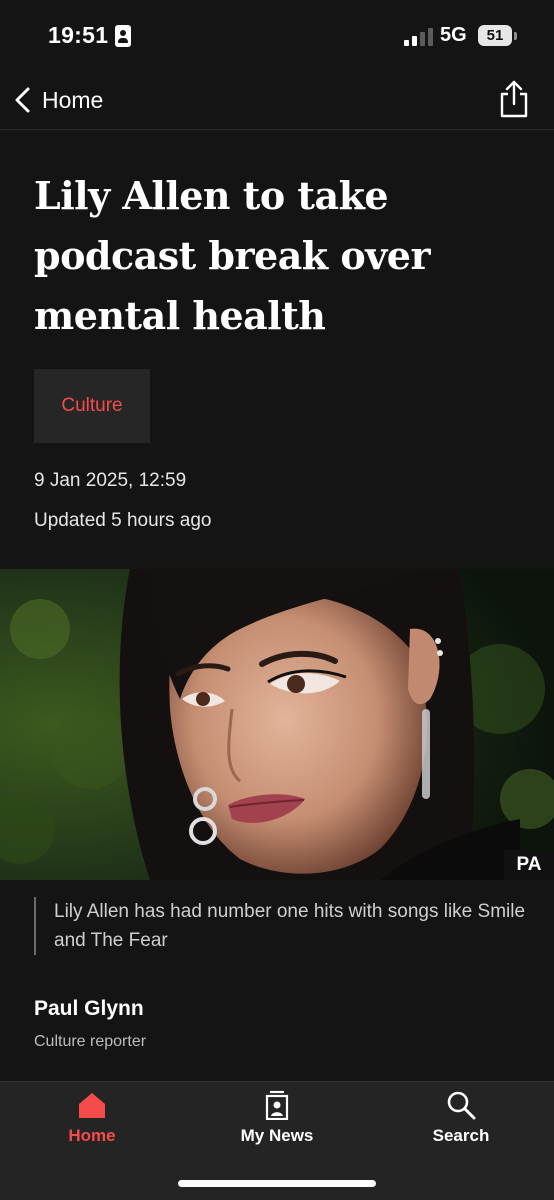 This screenshot has width=554, height=1200. Describe the element at coordinates (277, 36) in the screenshot. I see `status-bar: 19:51 5G 51` at that location.